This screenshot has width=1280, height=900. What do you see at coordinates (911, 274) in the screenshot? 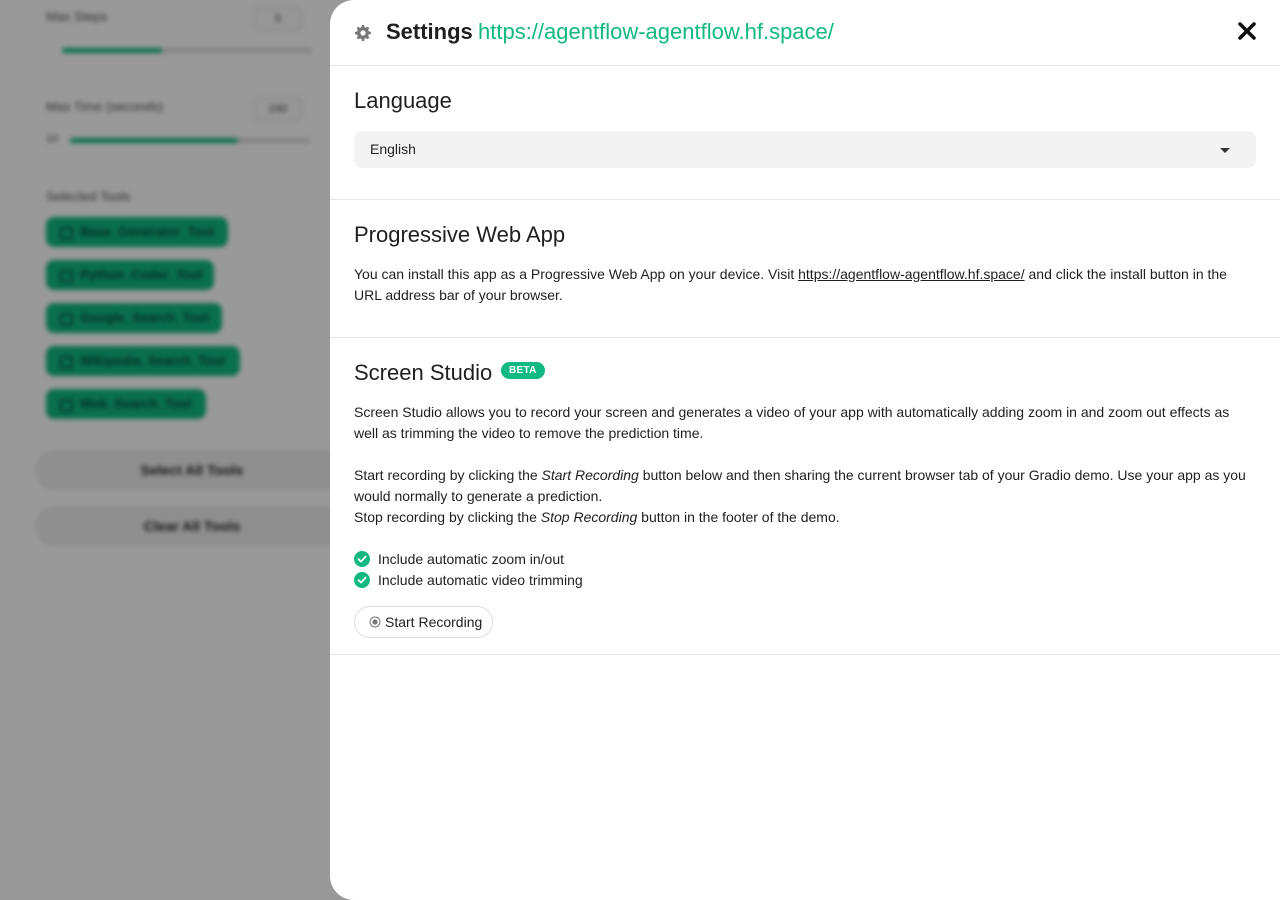
I see `pwa-link: https://agentflow-agentflow.hf.space/` at bounding box center [911, 274].